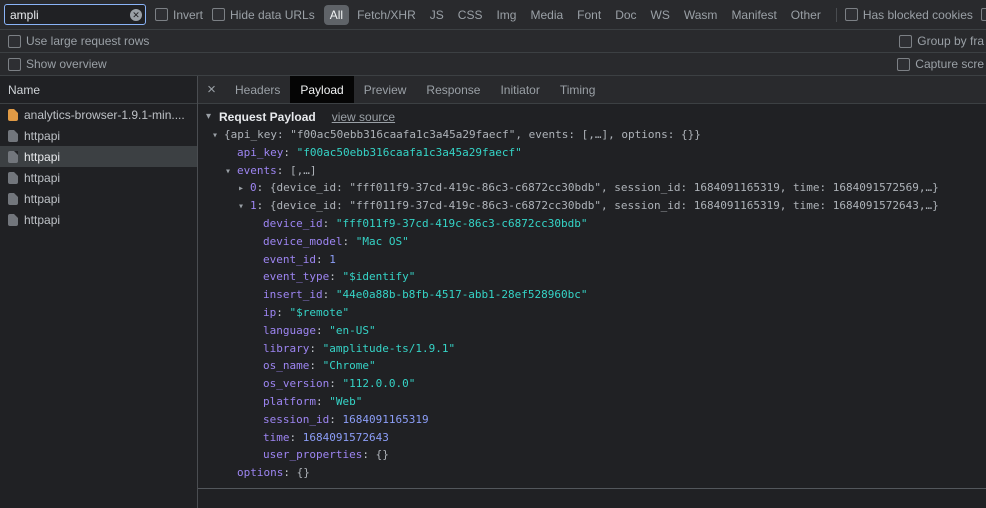 This screenshot has width=986, height=508. What do you see at coordinates (578, 89) in the screenshot?
I see `tab-timing: Timing` at bounding box center [578, 89].